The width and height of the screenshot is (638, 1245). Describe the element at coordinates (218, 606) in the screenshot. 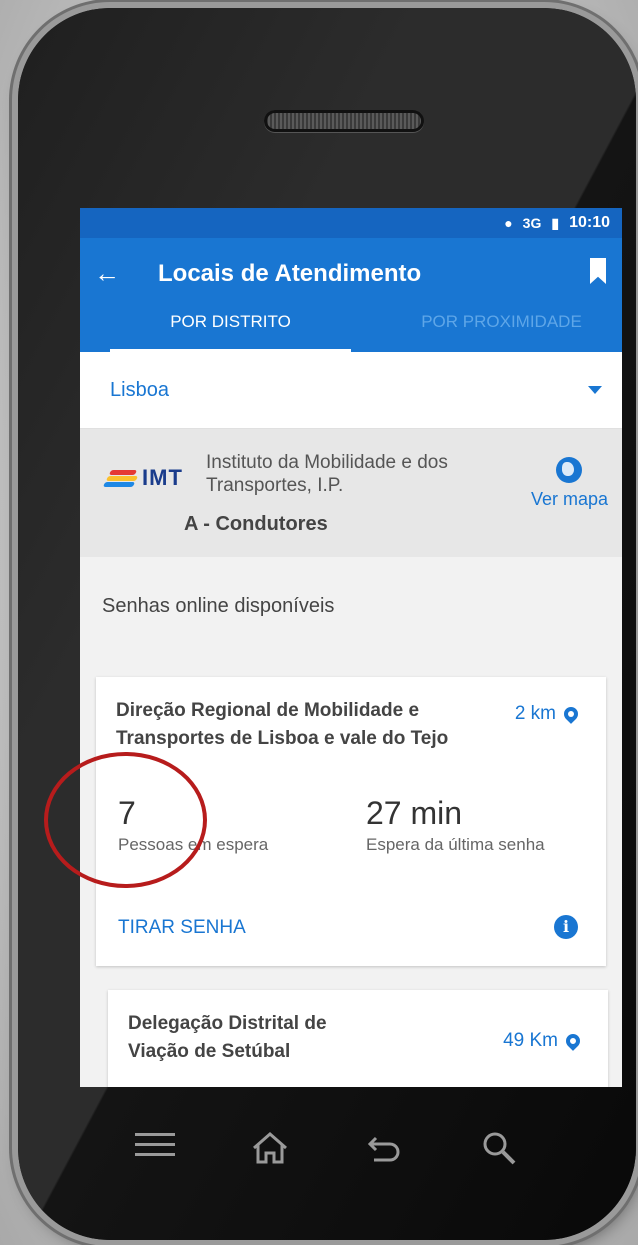

I see `section-title: Senhas online disponíveis` at that location.